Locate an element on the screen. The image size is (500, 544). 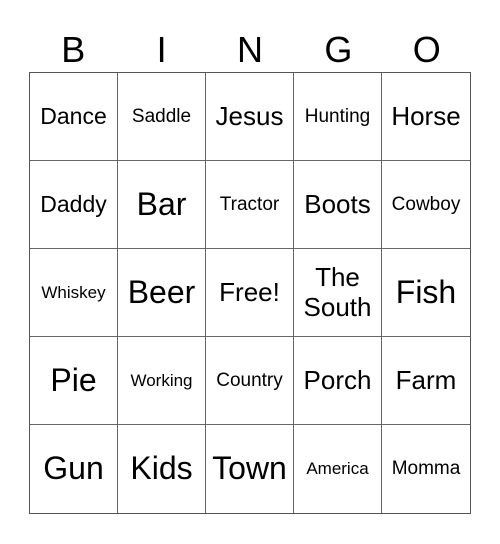
bingo-cell: Boots is located at coordinates (338, 205).